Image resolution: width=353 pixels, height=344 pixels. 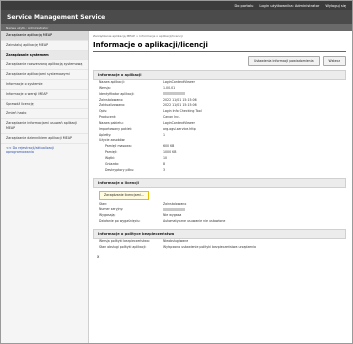 I want to click on close-icon: x, so click(x=98, y=256).